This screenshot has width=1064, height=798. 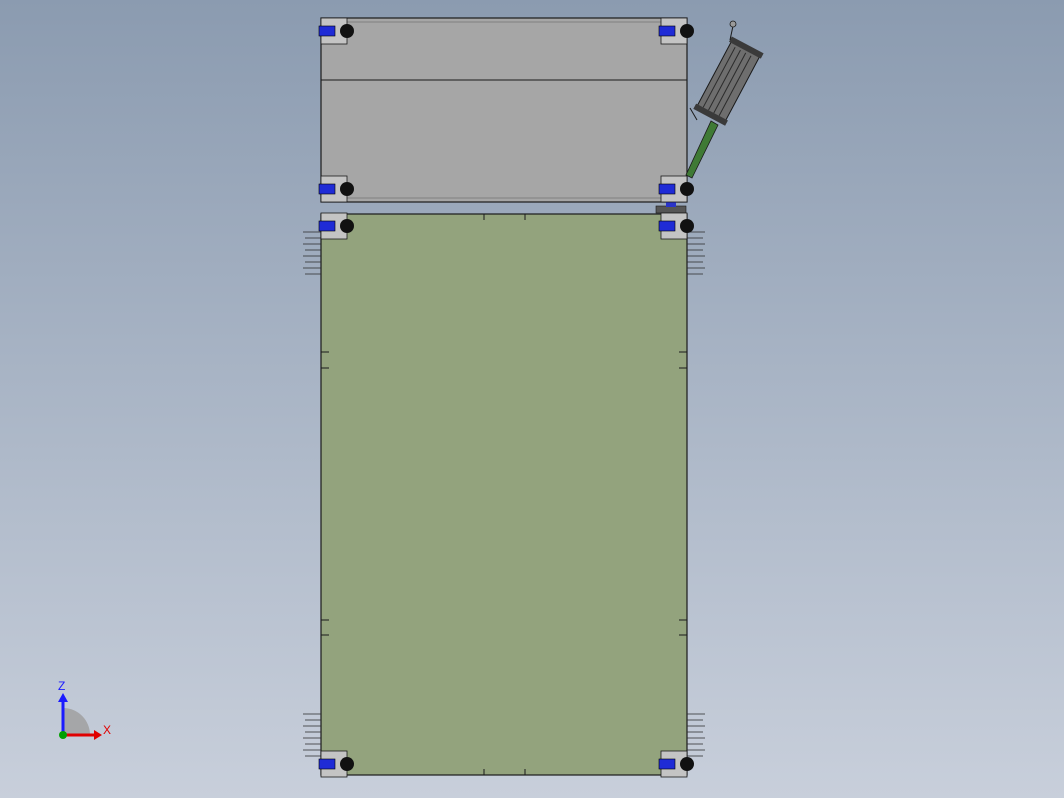 I want to click on z-axis-label: Z, so click(x=62, y=686).